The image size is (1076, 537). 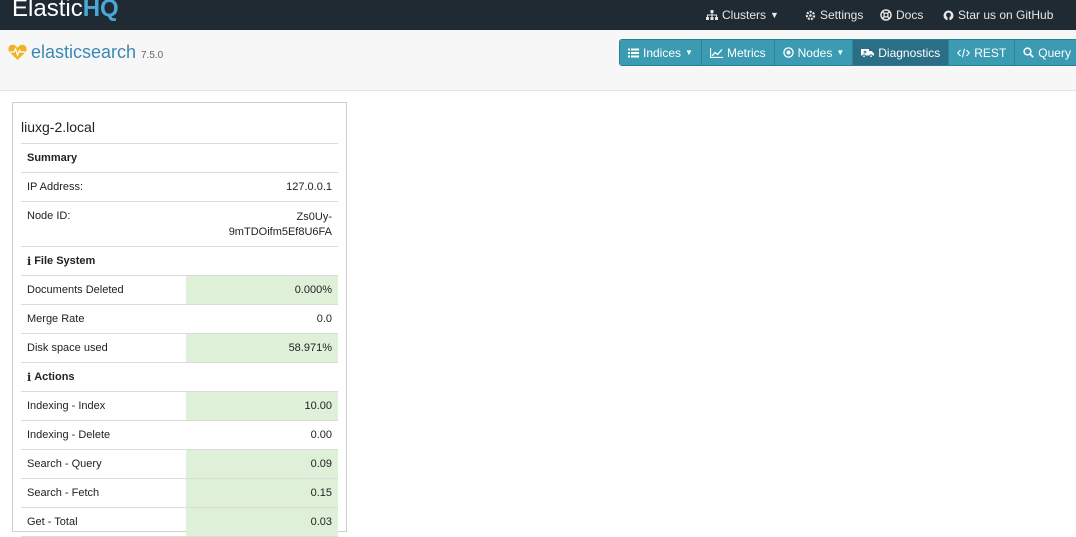 I want to click on actions-header-label: Actions, so click(x=54, y=377).